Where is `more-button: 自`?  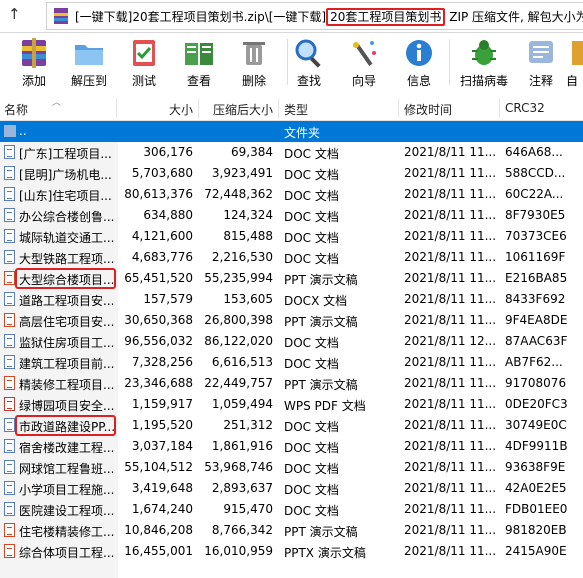
more-button: 自 is located at coordinates (574, 63).